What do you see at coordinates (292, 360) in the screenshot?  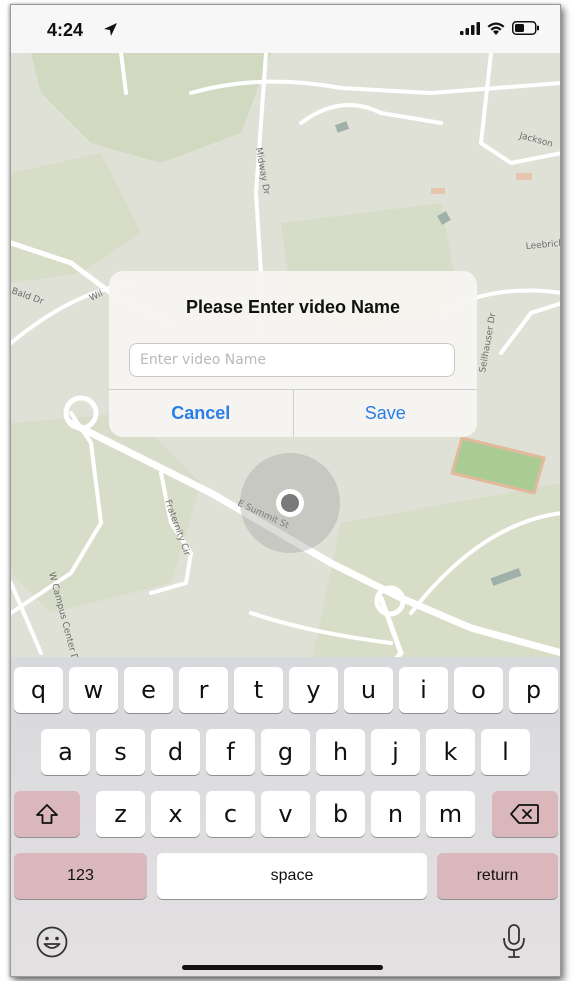 I see `video-name-input` at bounding box center [292, 360].